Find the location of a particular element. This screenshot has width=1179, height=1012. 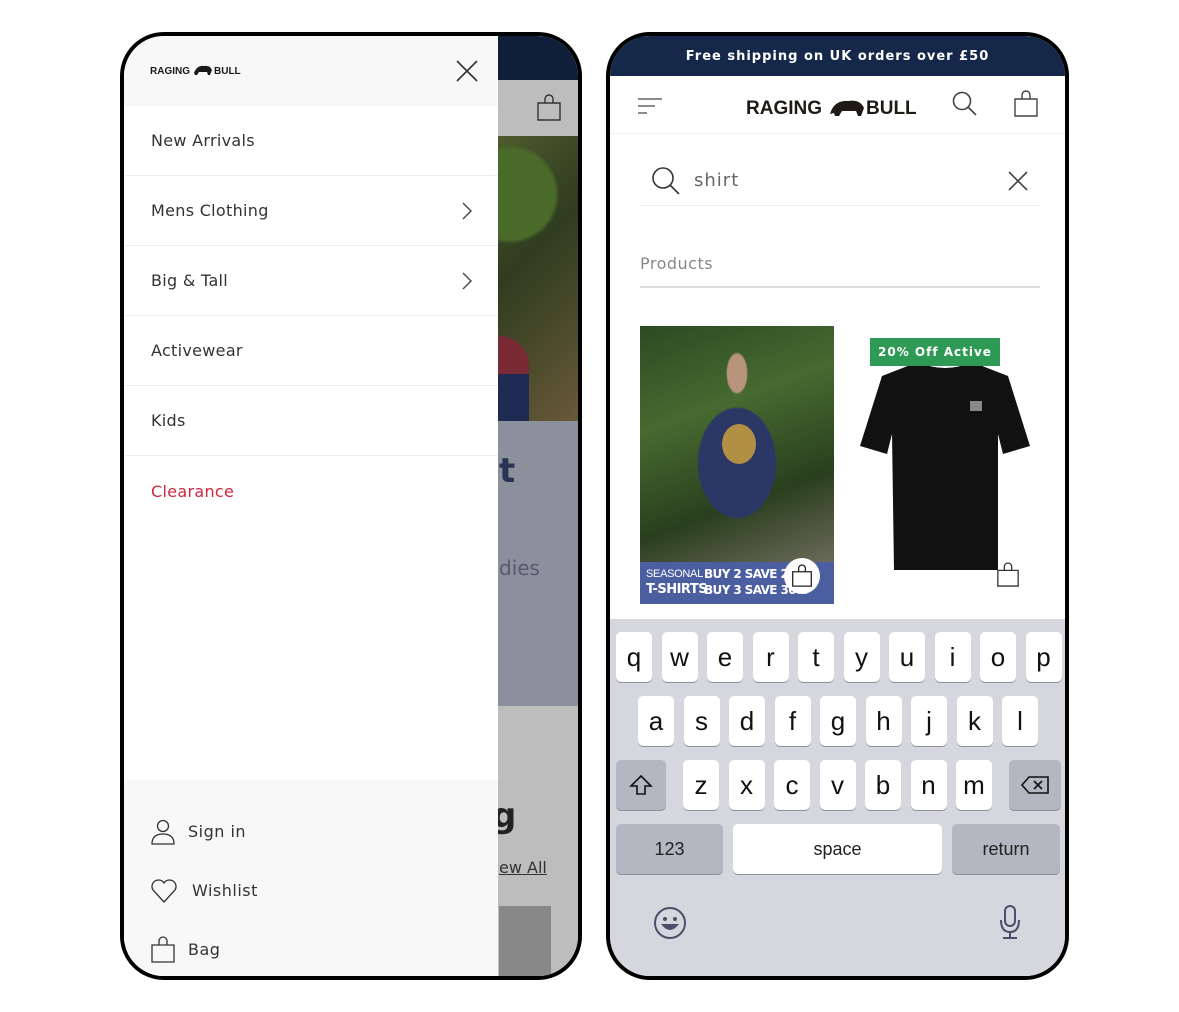

close-icon is located at coordinates (467, 71).